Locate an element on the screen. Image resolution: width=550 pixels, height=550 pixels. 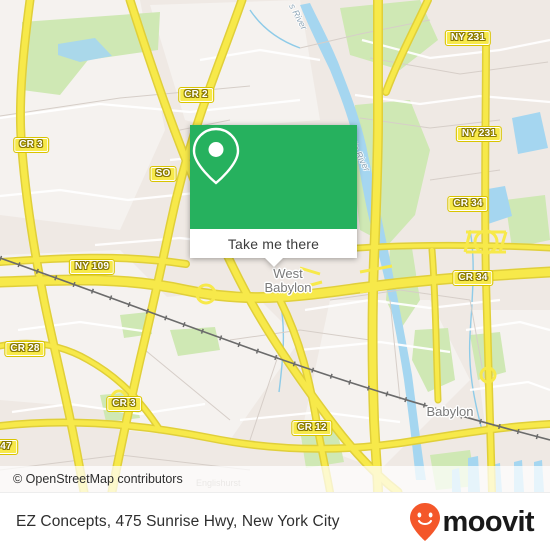
location-popup-card: Take me there is located at coordinates (273, 196).